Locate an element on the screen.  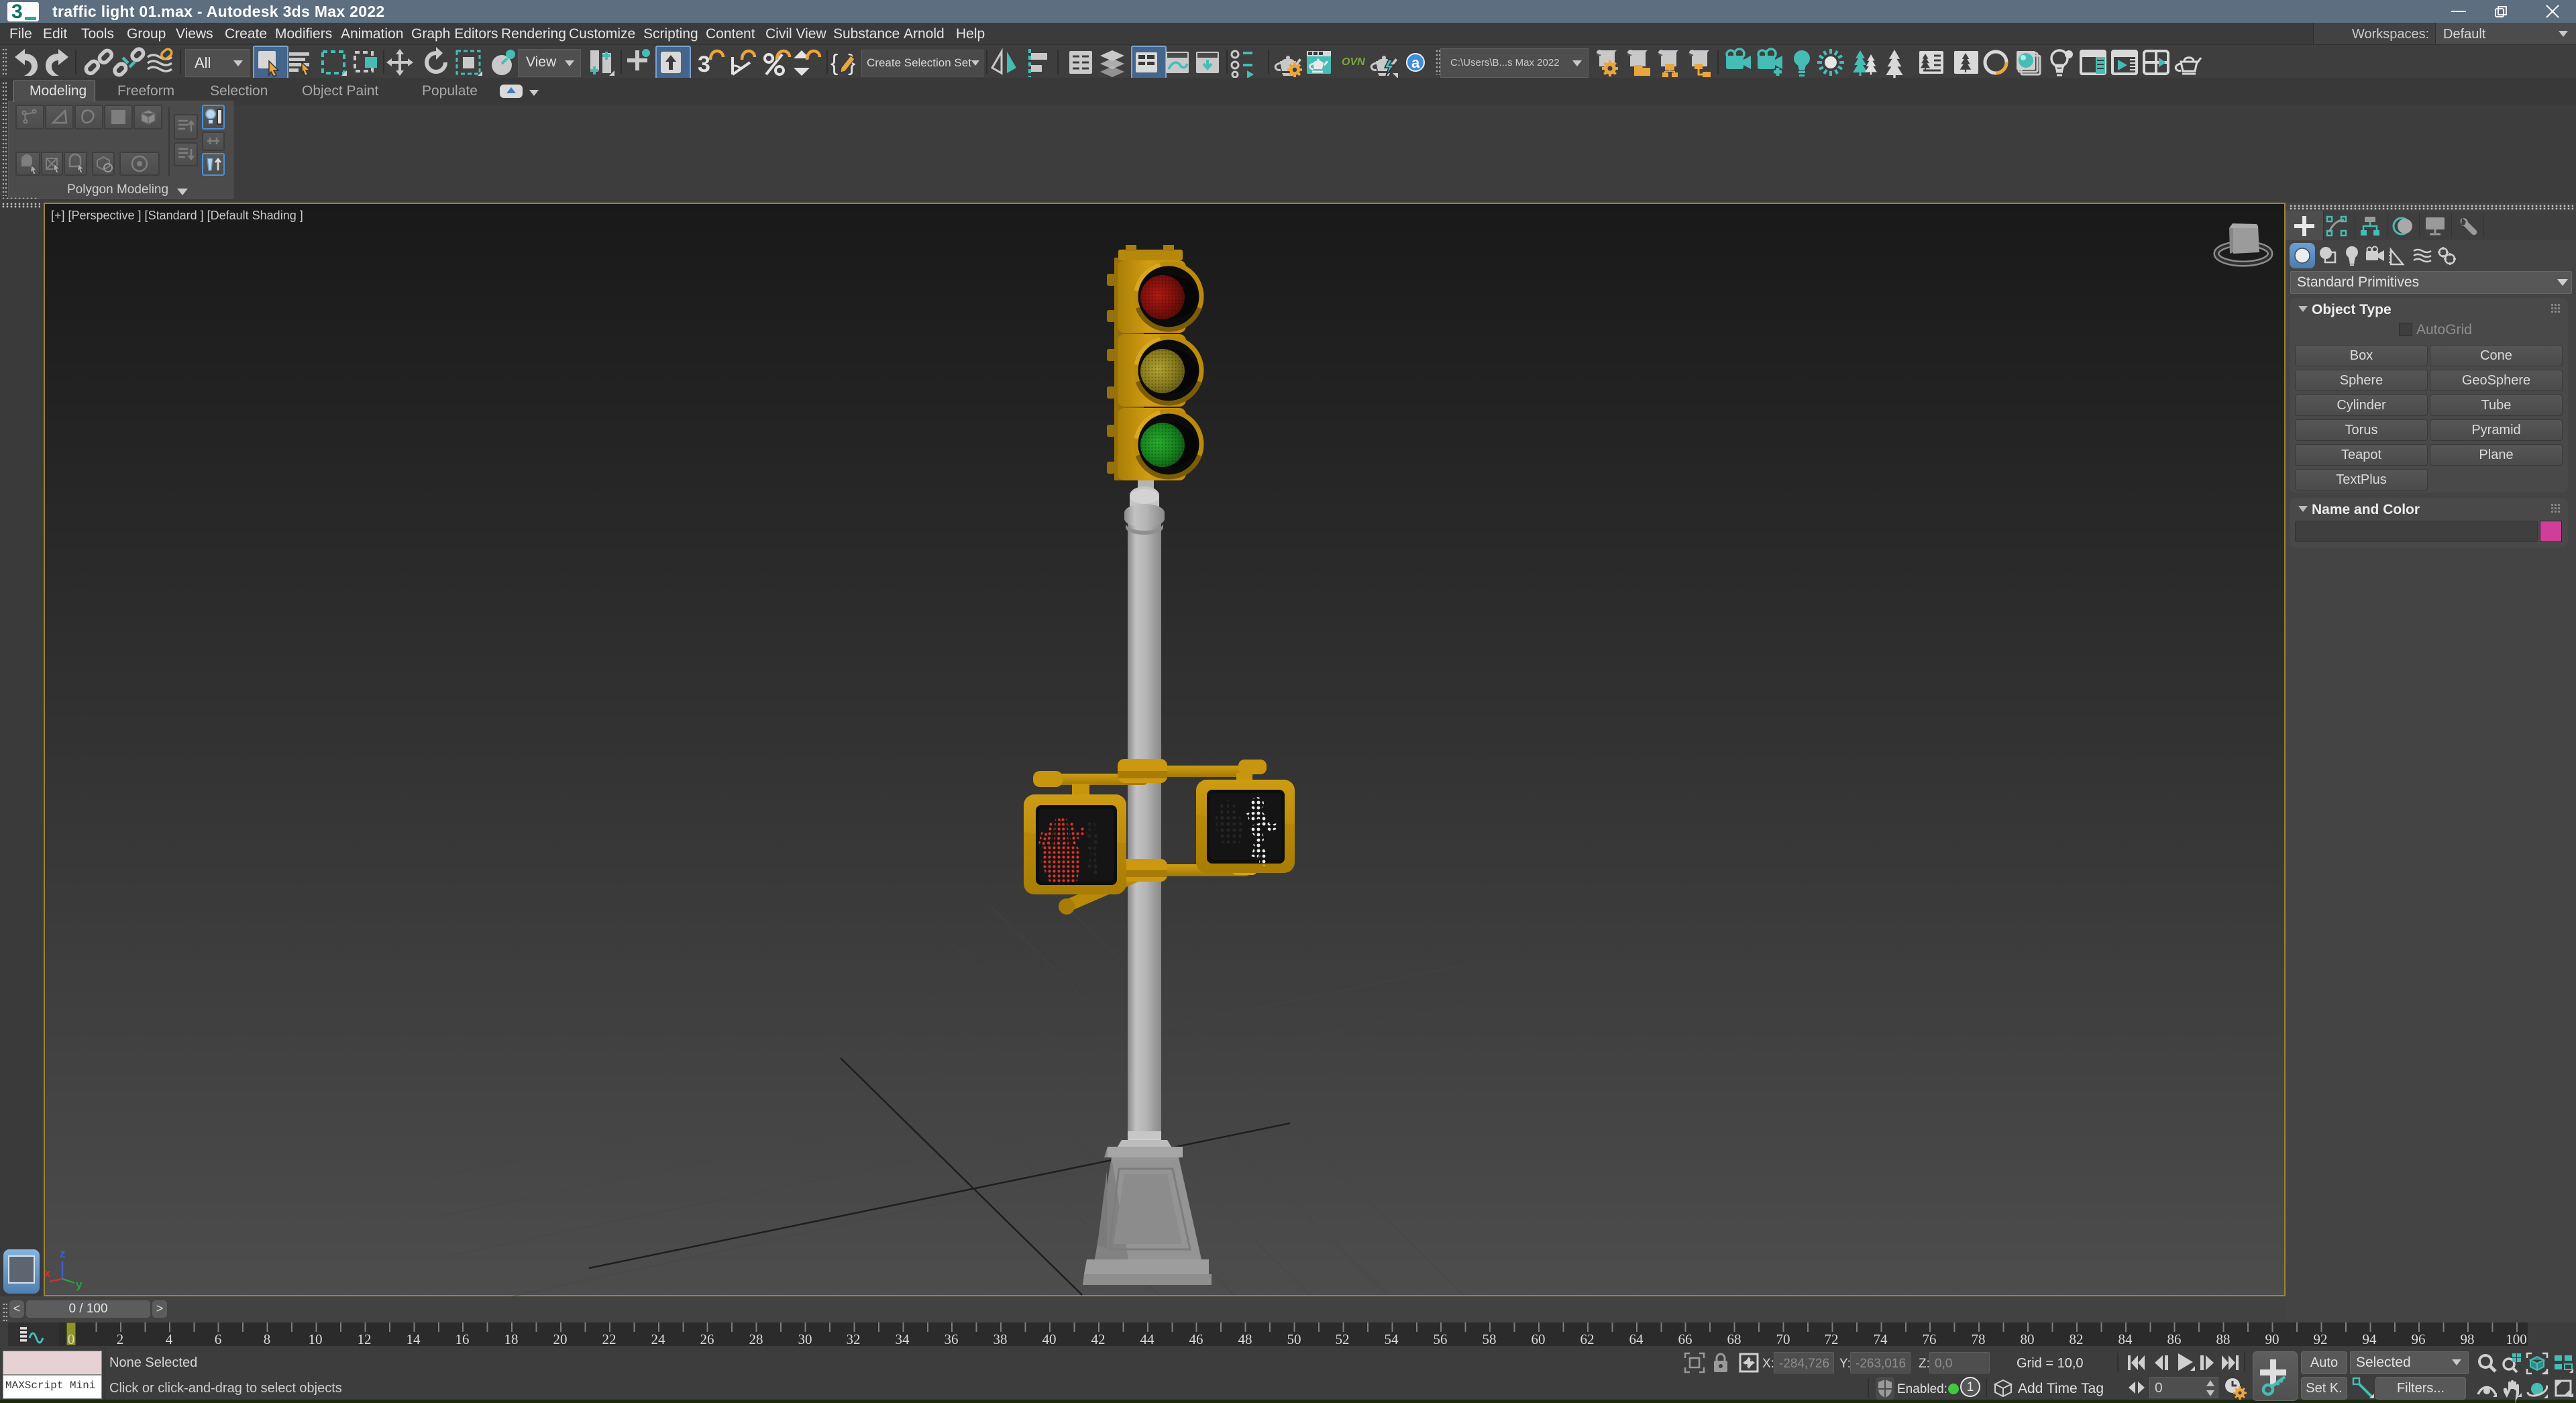
svg-text: a is located at coordinates (1415, 63).